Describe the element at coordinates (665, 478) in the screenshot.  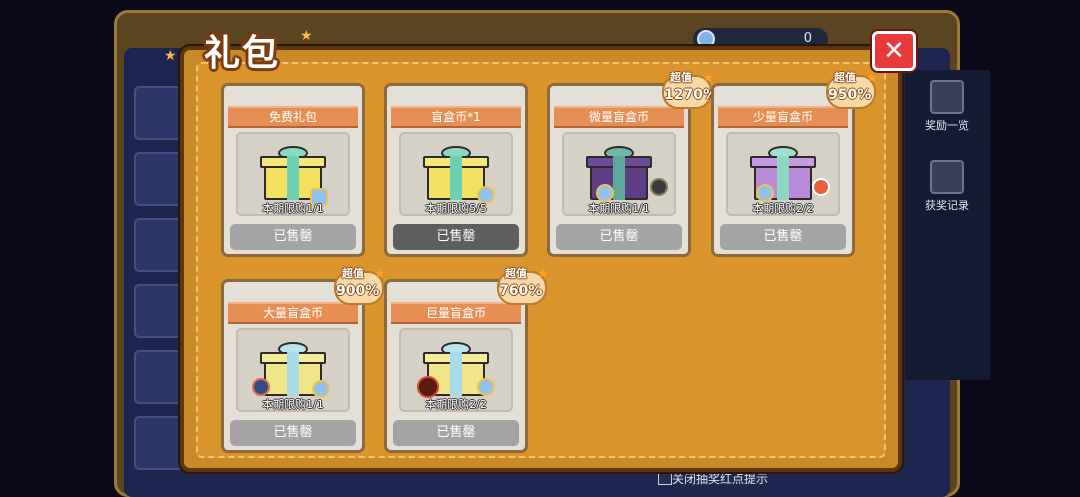
I see `red-dot-toggle-checkbox` at that location.